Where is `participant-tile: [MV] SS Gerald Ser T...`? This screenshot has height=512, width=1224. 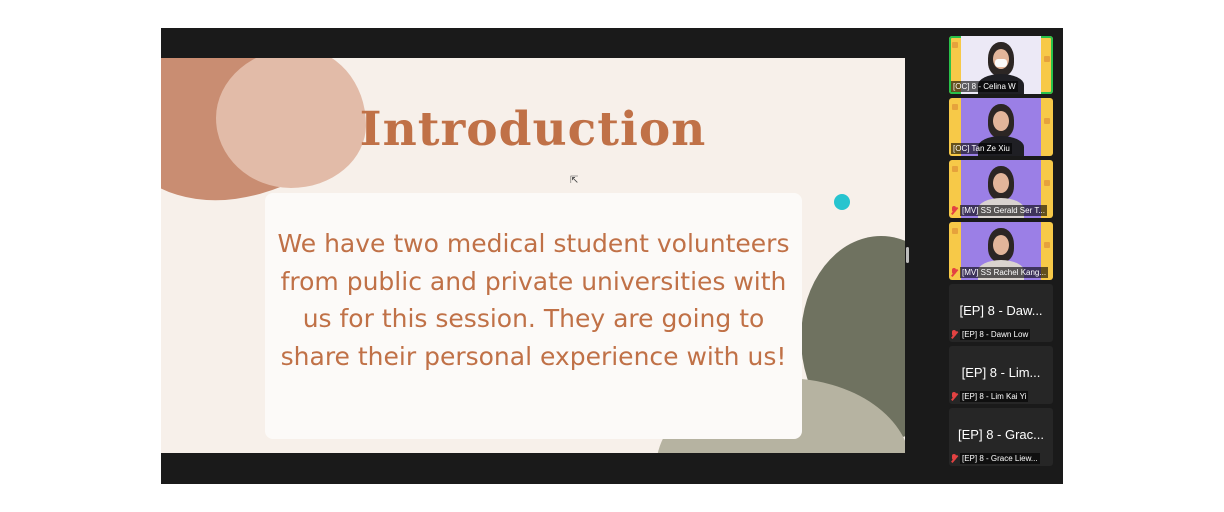 participant-tile: [MV] SS Gerald Ser T... is located at coordinates (1001, 189).